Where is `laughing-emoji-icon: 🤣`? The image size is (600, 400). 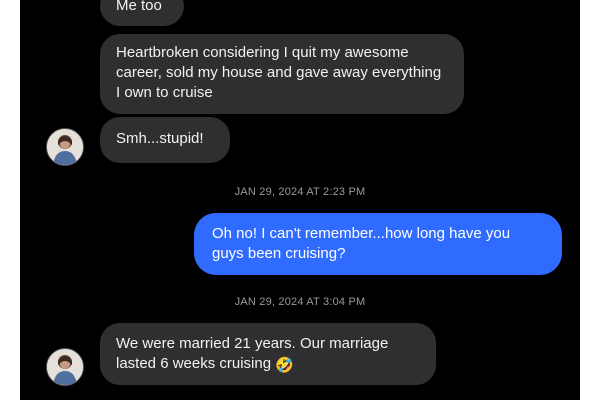 laughing-emoji-icon: 🤣 is located at coordinates (284, 365).